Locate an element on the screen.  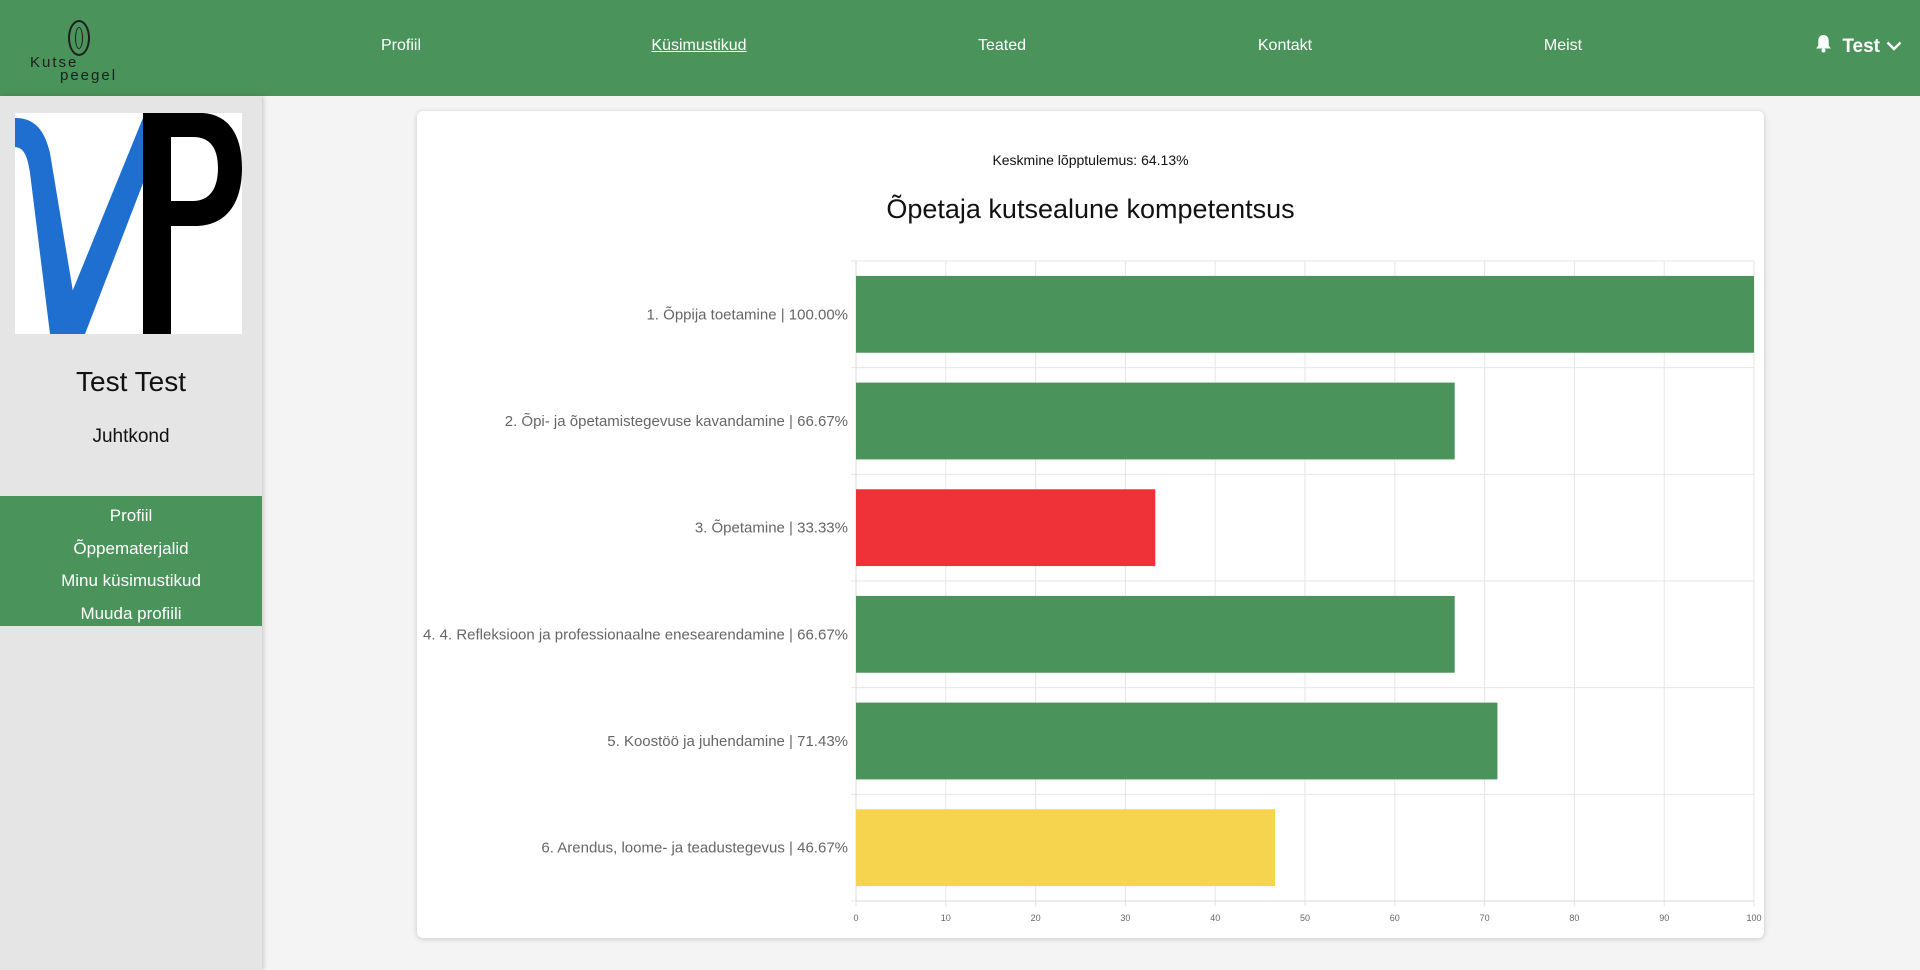
sidebar-item-muuda-profiili: Muuda profiili is located at coordinates (131, 614).